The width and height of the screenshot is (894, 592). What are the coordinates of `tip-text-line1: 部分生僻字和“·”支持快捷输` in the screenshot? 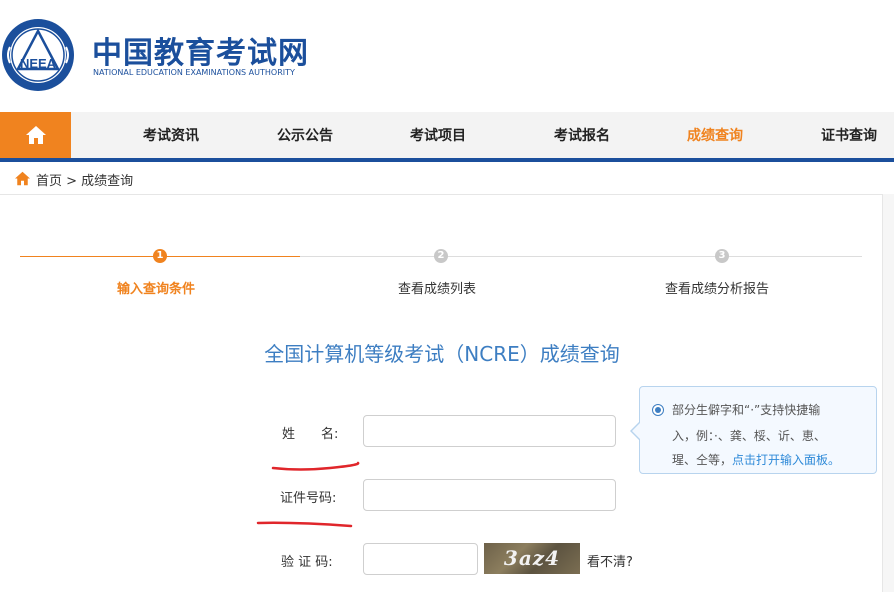 It's located at (746, 410).